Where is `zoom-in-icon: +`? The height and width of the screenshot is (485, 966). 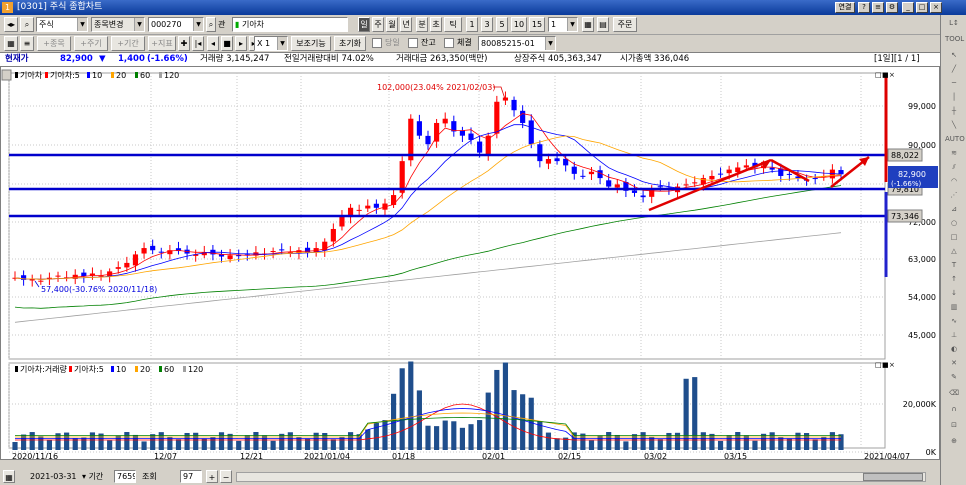 zoom-in-icon: + is located at coordinates (212, 476).